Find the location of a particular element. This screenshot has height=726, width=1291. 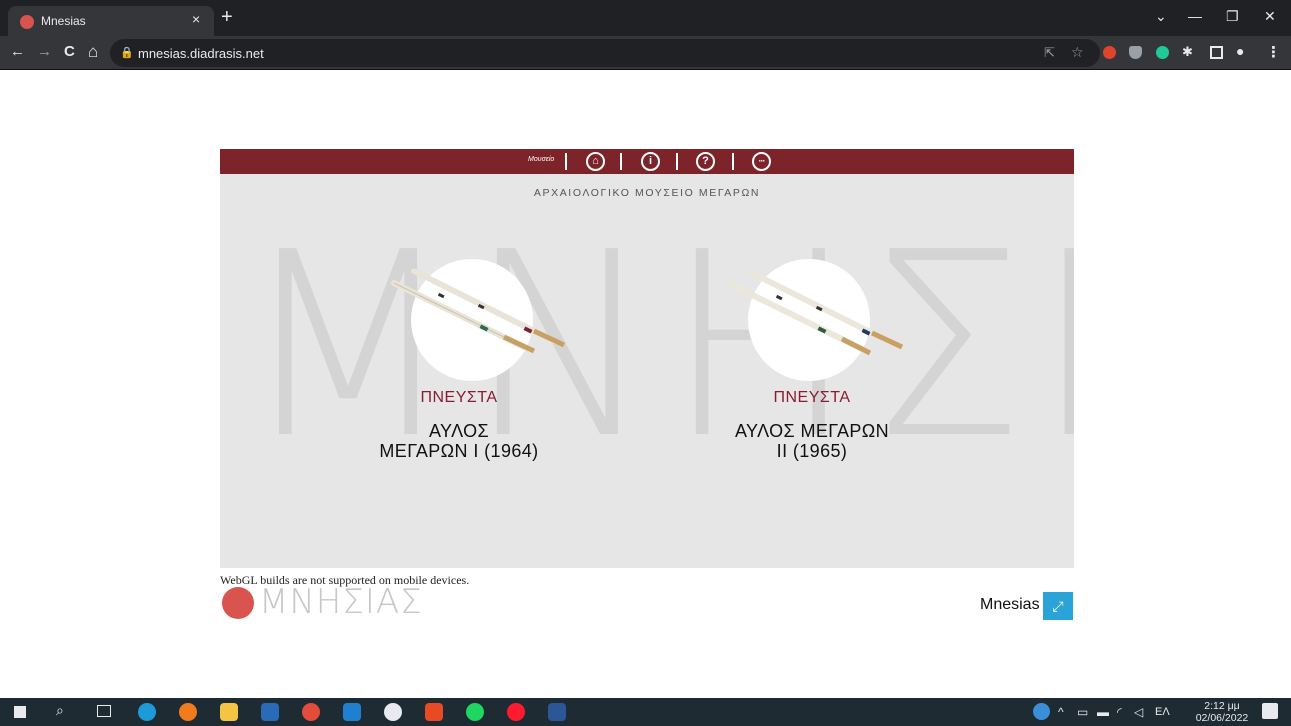

item-name-line: ΑΥΛΟΣ ΜΕΓΑΡΩΝ is located at coordinates (812, 431).